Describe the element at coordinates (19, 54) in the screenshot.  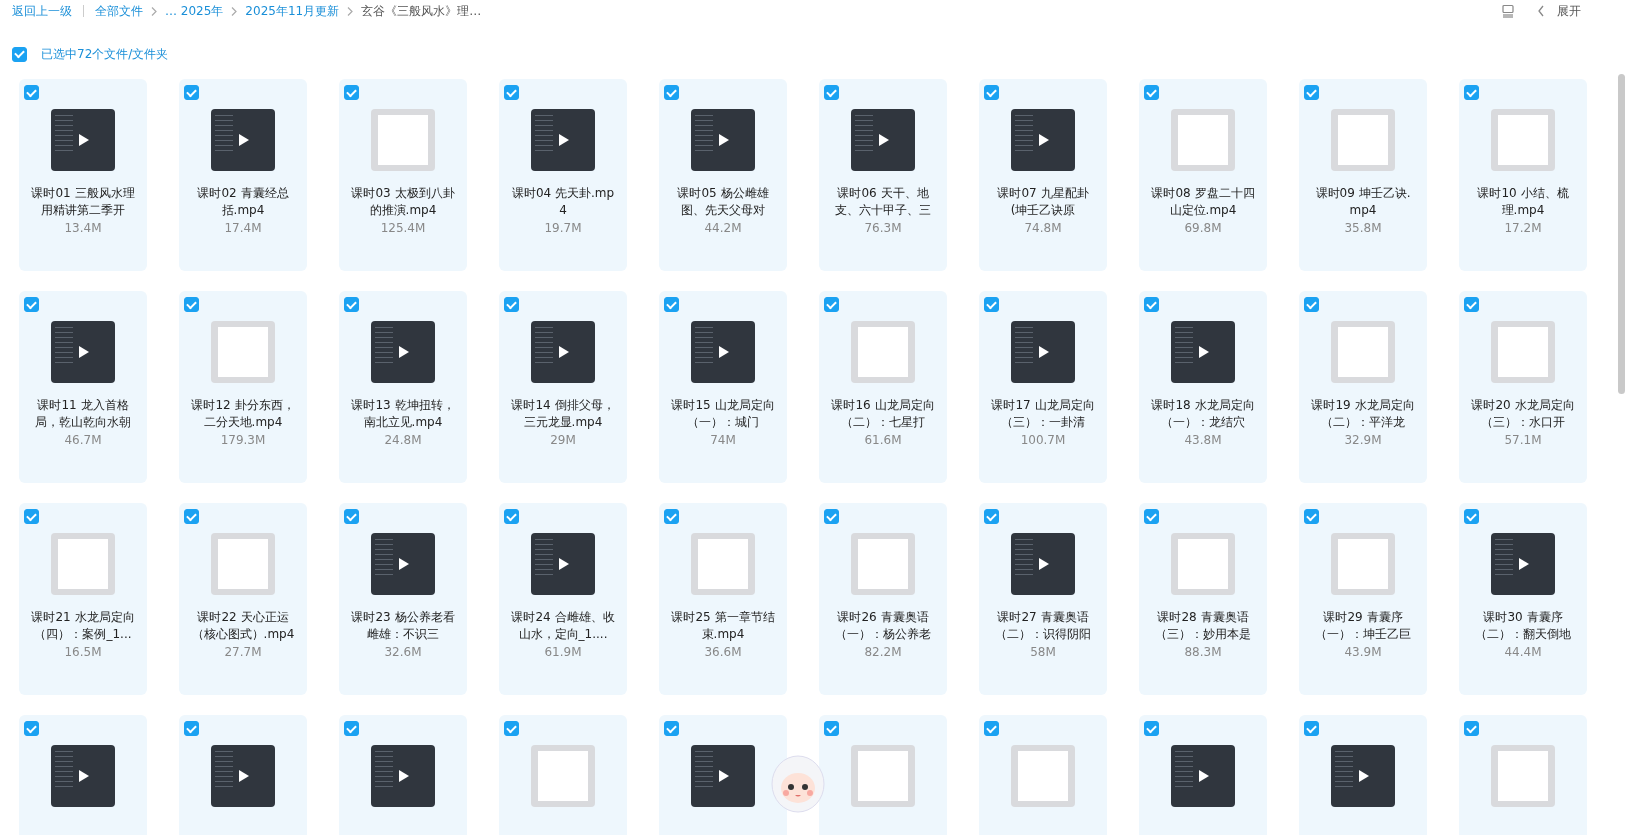
I see `select-all-checkbox` at that location.